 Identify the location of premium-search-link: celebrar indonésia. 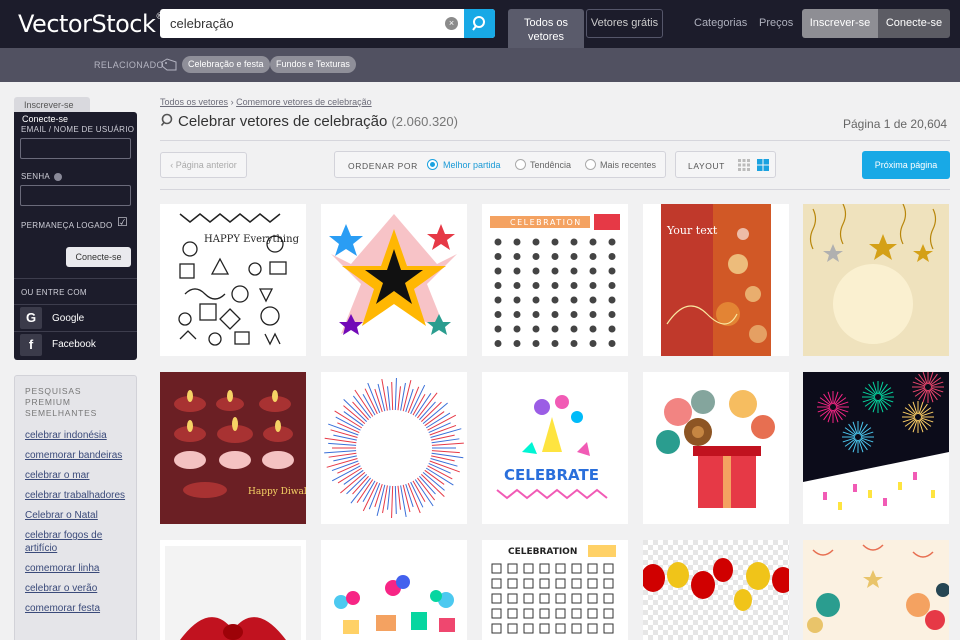
(80, 435).